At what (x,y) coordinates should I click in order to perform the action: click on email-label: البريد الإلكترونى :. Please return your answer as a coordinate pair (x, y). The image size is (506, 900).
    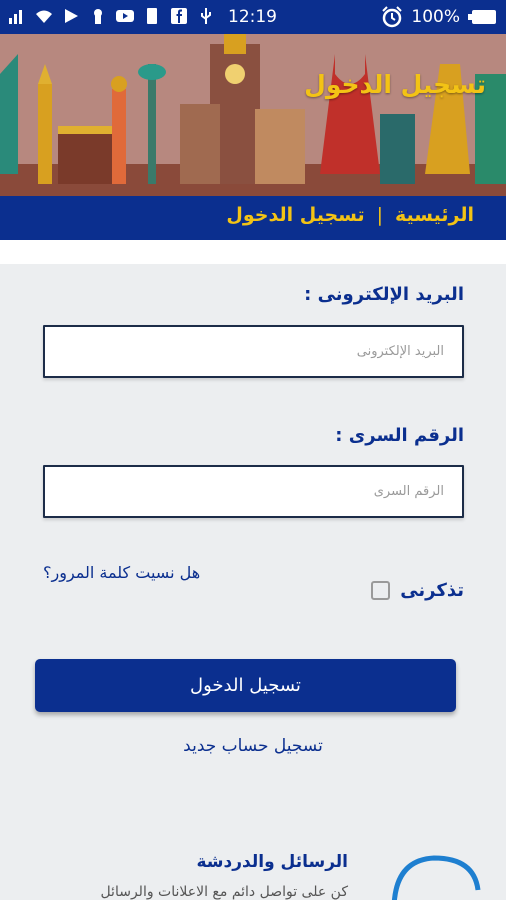
    Looking at the image, I should click on (384, 294).